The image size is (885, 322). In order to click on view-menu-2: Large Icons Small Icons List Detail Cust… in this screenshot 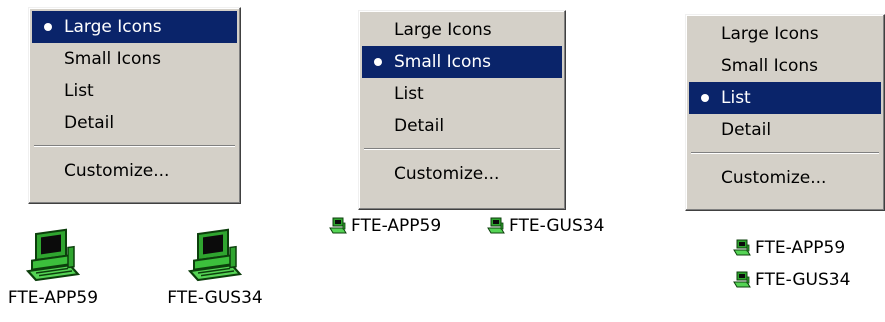, I will do `click(462, 110)`.